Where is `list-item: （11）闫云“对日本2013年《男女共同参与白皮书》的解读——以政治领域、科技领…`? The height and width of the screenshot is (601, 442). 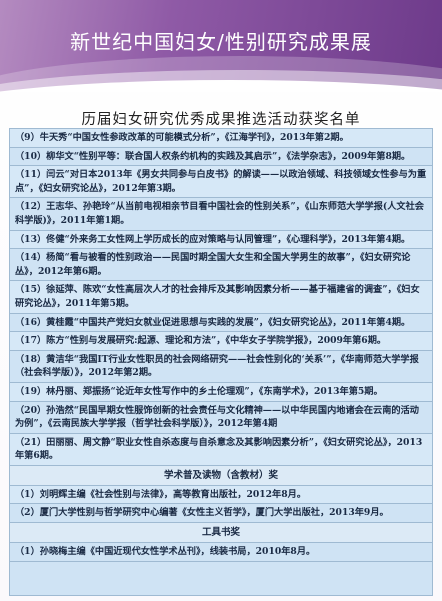 list-item: （11）闫云“对日本2013年《男女共同参与白皮书》的解读——以政治领域、科技领… is located at coordinates (221, 182).